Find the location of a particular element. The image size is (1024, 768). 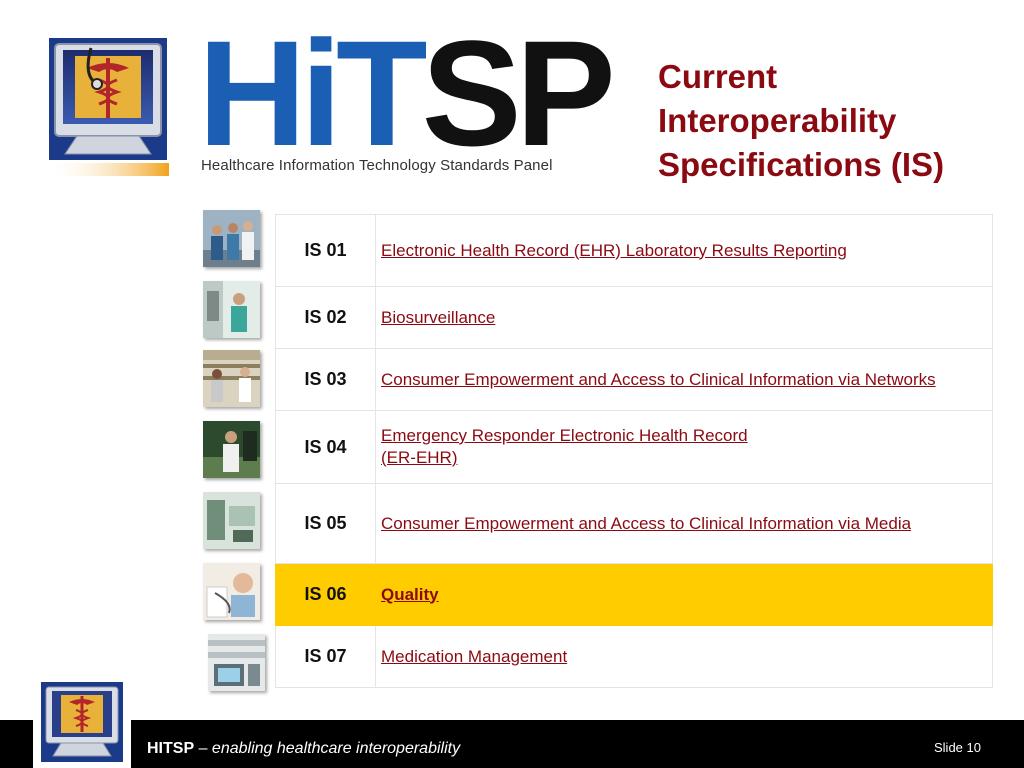

table-row: IS 02 Biosurveillance is located at coordinates (634, 318).